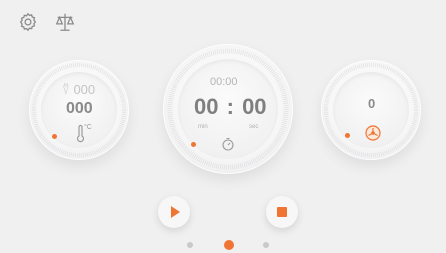 The width and height of the screenshot is (446, 253). I want to click on temp-unit: °C, so click(88, 127).